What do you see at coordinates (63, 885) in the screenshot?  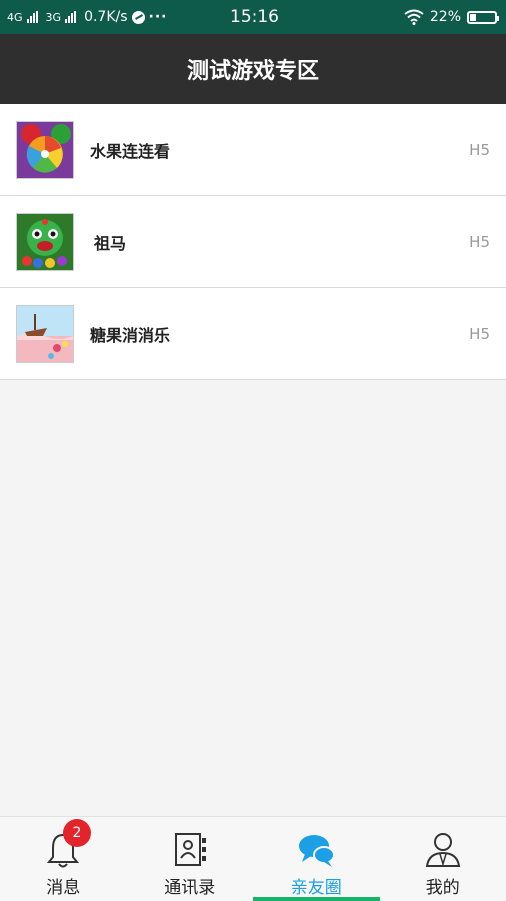 I see `nav-label: 消息` at bounding box center [63, 885].